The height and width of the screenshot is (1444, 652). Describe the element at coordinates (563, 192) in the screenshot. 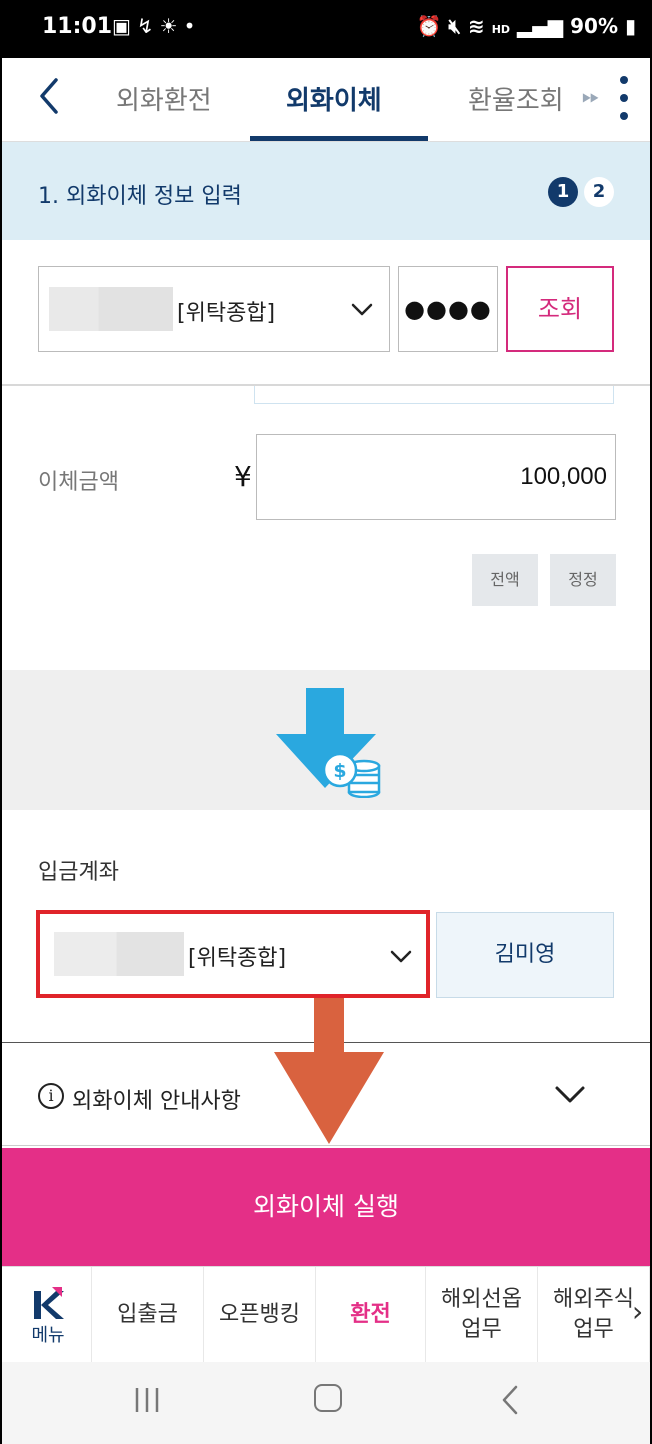

I see `step-indicator-current: 1` at that location.